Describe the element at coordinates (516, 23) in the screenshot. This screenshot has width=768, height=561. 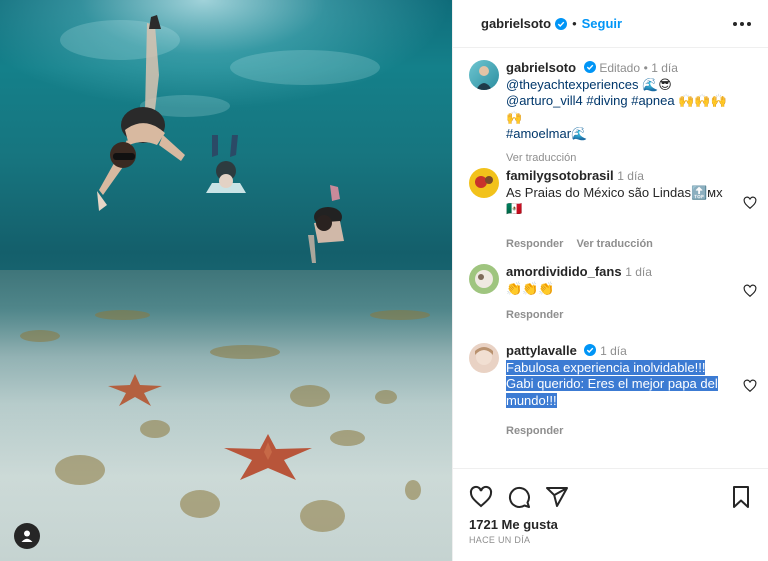
I see `author-username: gabrielsoto` at that location.